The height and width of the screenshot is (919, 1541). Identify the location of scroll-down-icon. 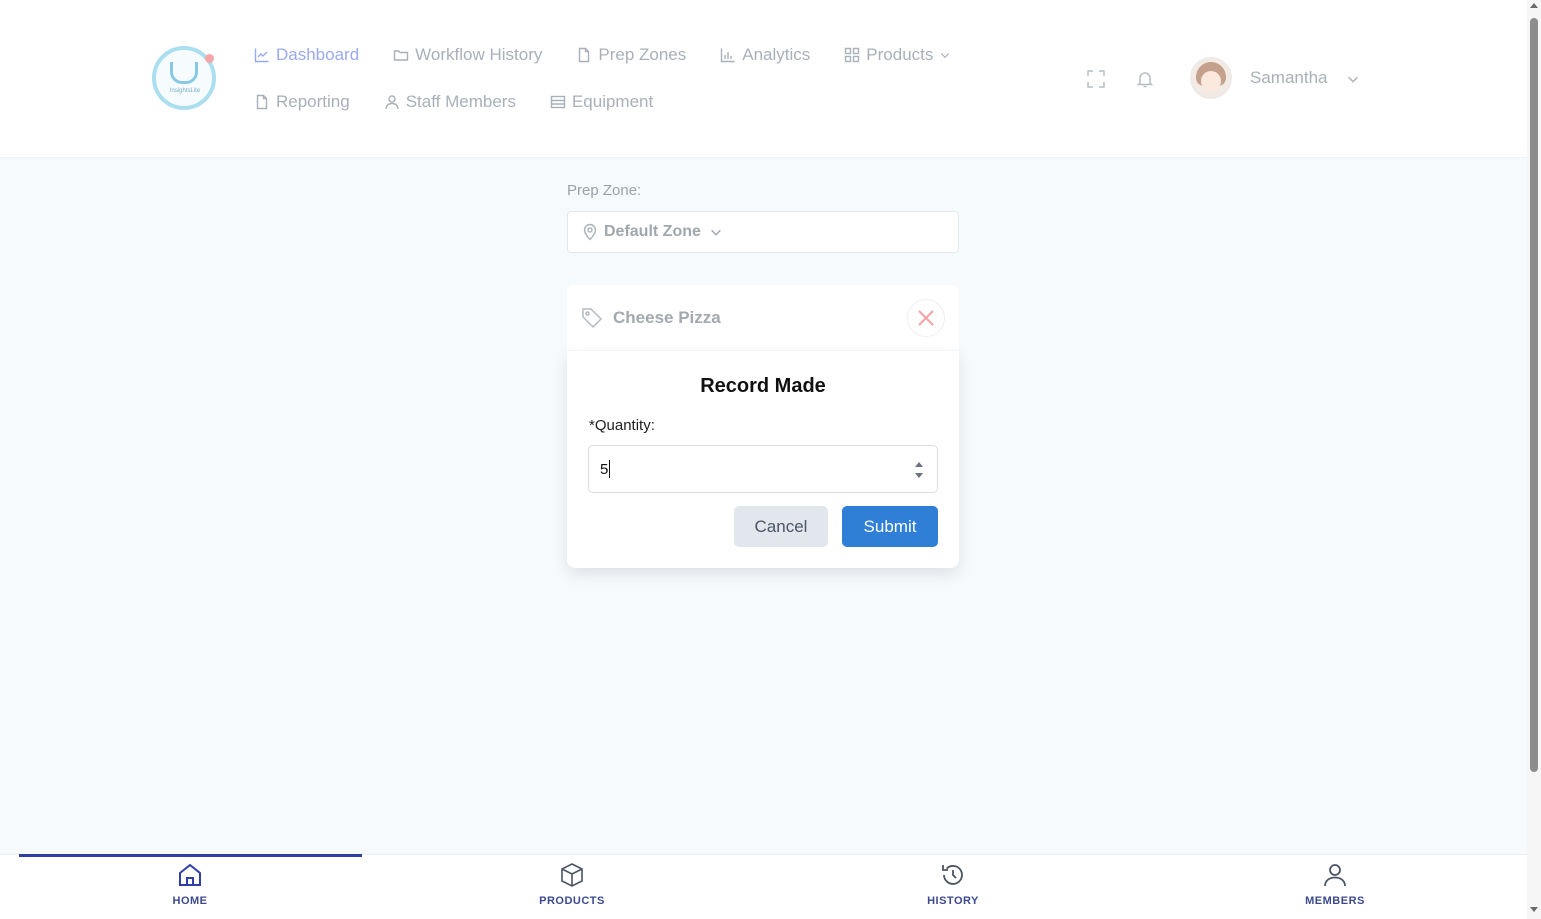
(1534, 909).